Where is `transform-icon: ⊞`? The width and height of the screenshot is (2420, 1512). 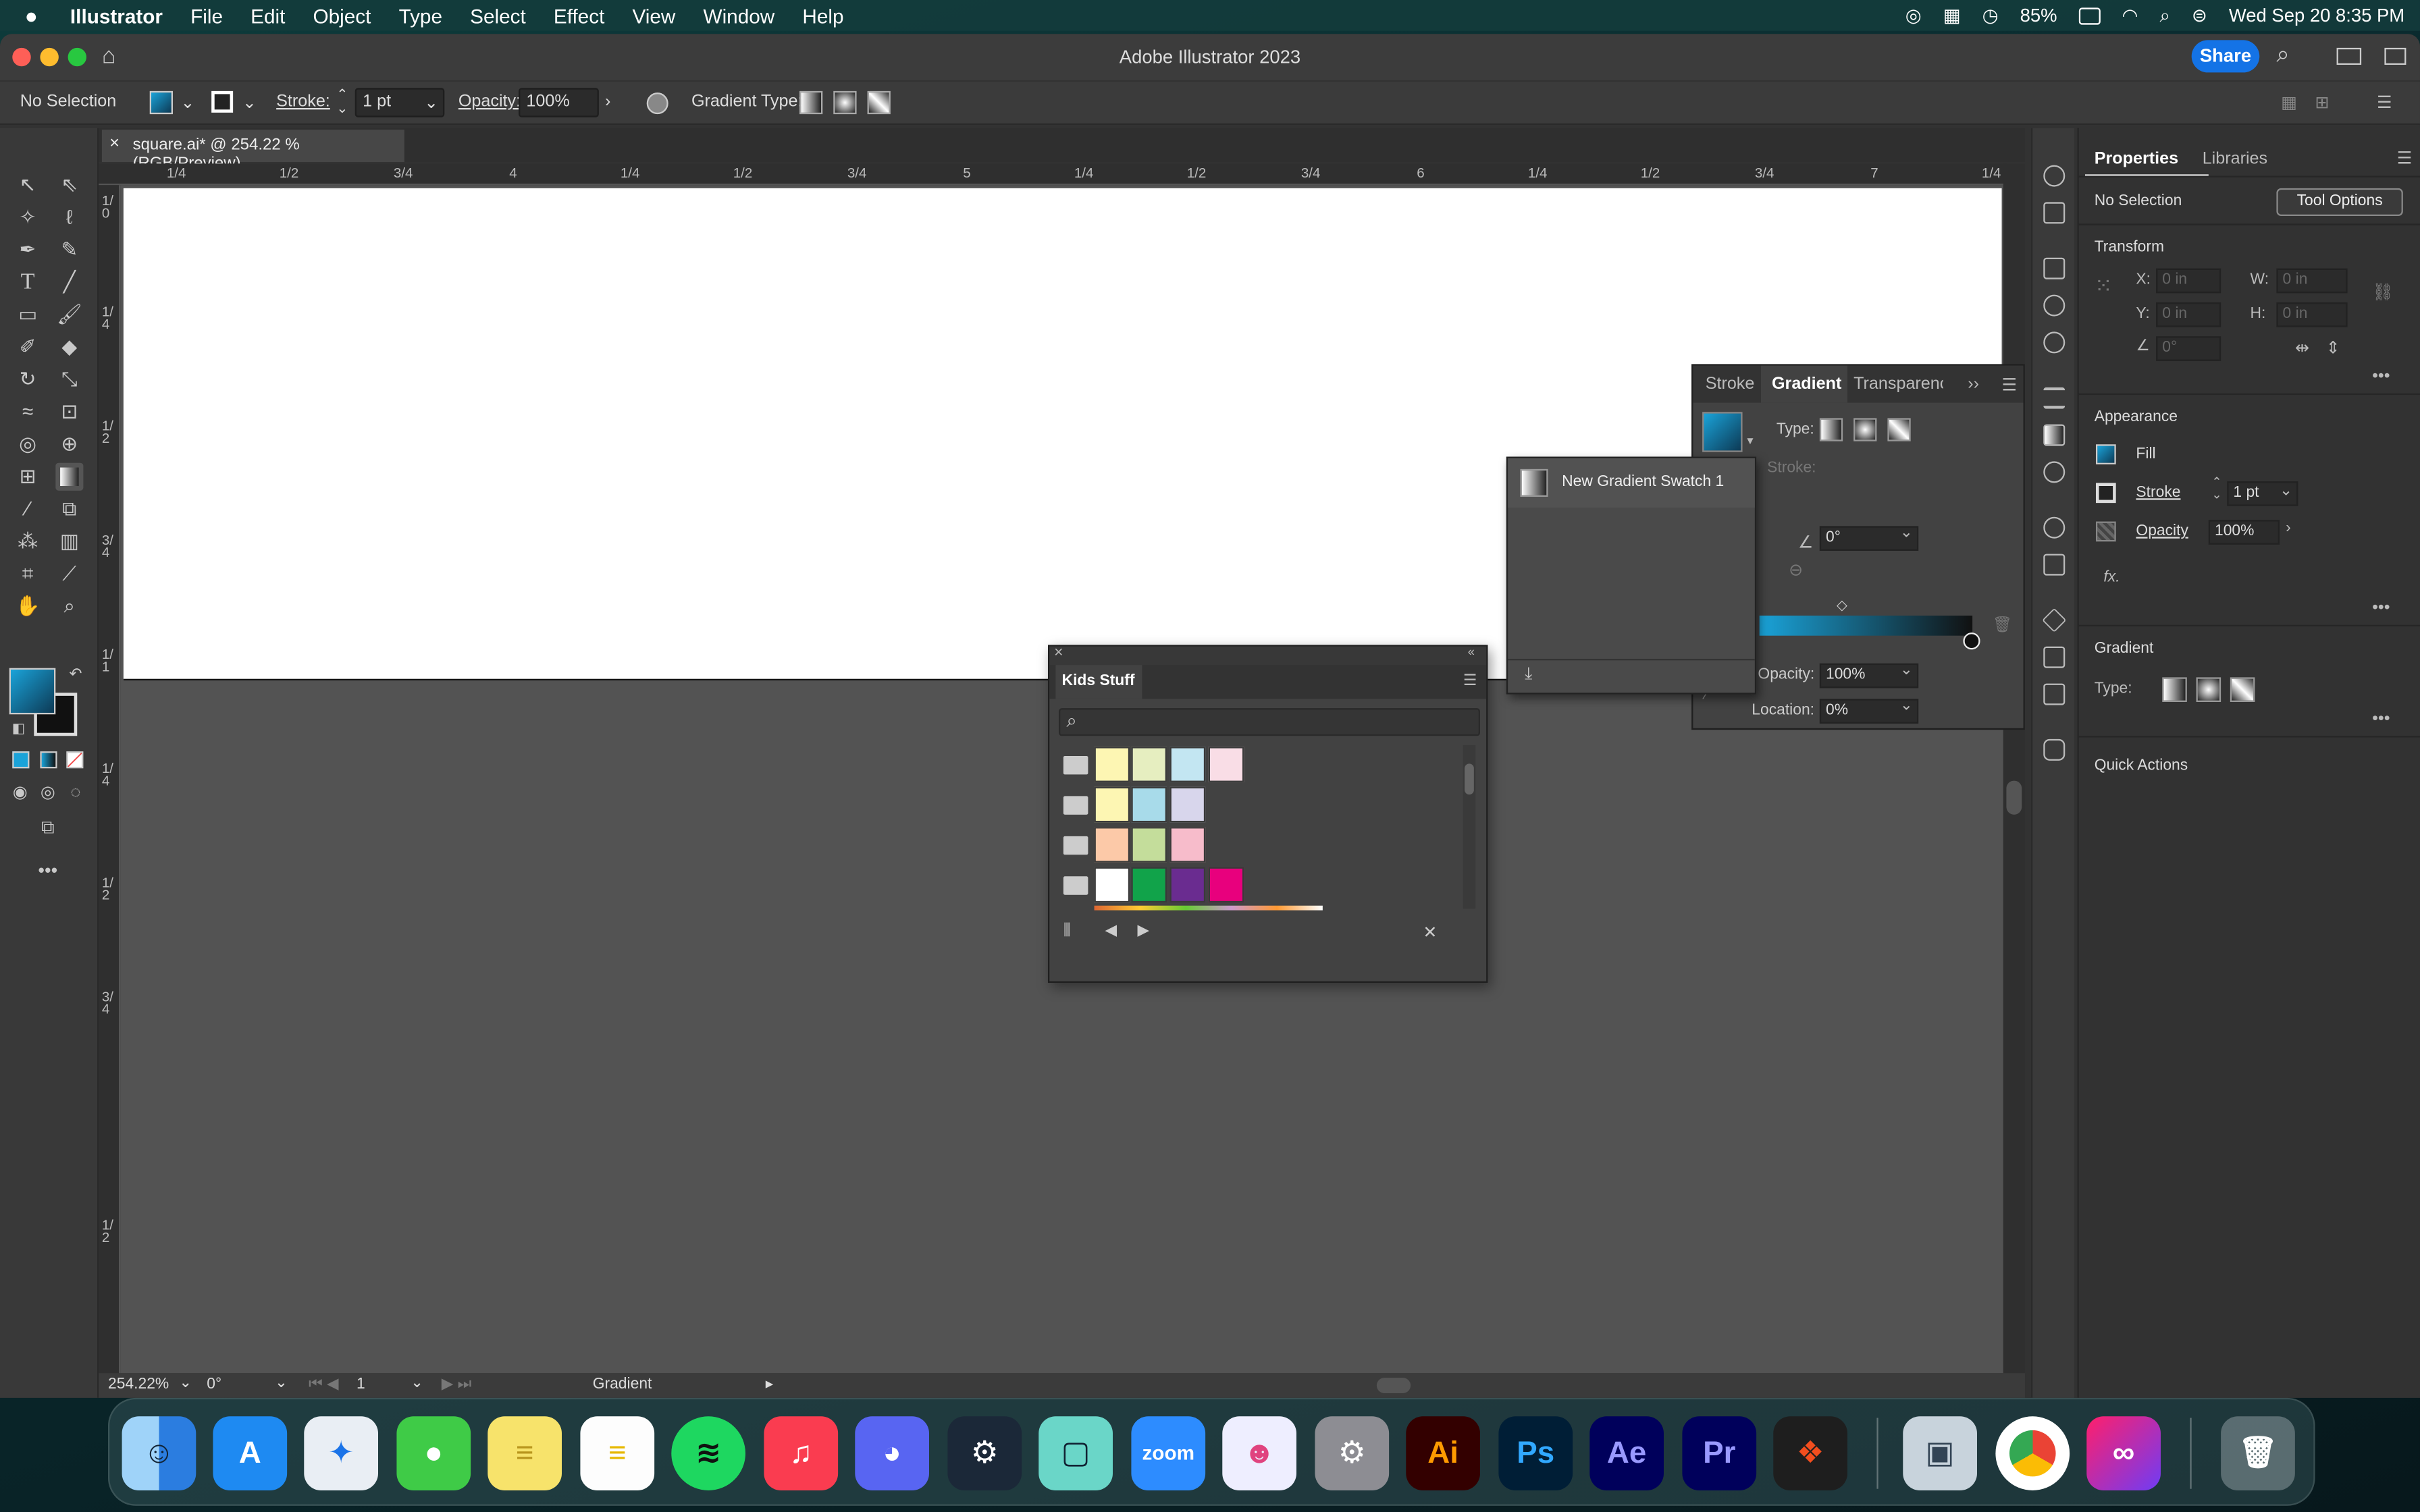
transform-icon: ⊞ is located at coordinates (2322, 102).